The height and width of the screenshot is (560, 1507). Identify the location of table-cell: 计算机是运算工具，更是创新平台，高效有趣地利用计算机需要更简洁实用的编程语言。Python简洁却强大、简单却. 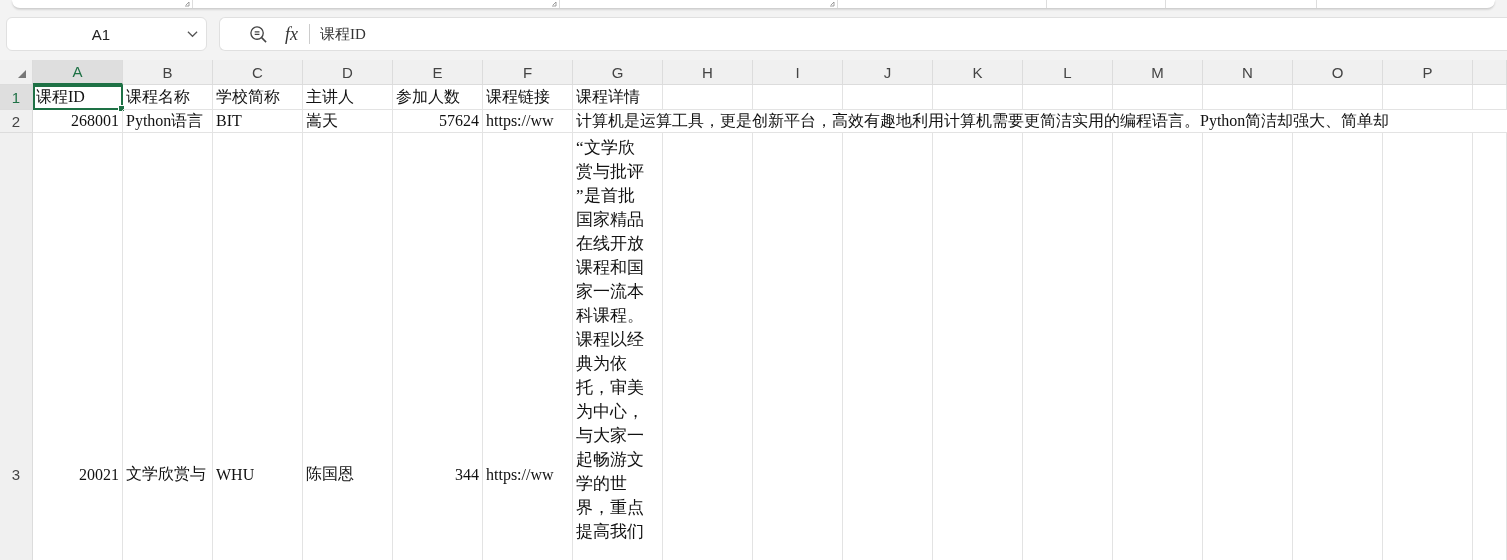
(1040, 121).